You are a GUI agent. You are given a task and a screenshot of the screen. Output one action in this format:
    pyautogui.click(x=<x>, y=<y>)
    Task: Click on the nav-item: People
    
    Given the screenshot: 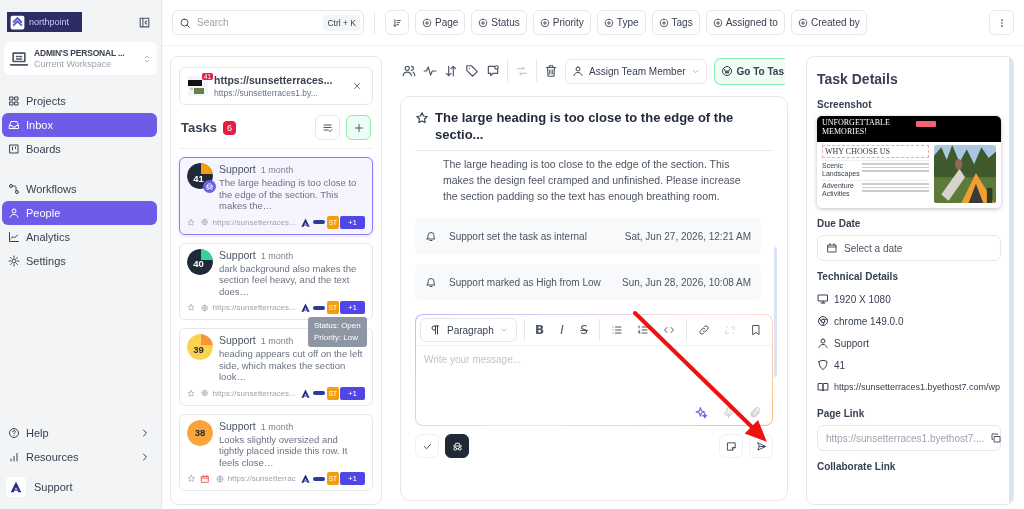 What is the action you would take?
    pyautogui.click(x=79, y=213)
    